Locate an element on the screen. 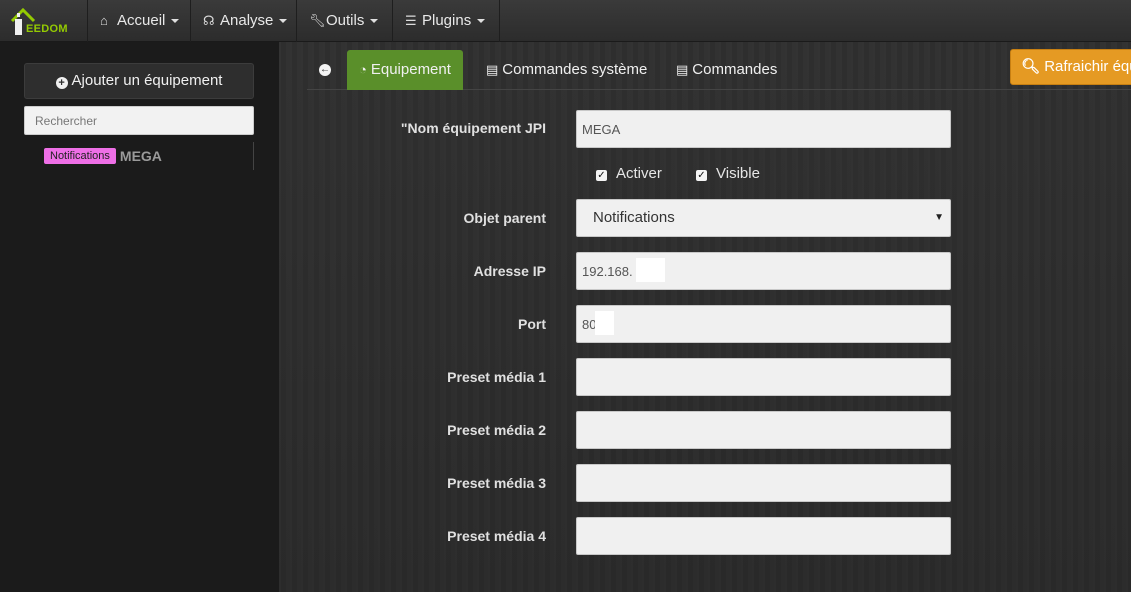  tab-commandes-systeme-label: Commandes système is located at coordinates (575, 69).